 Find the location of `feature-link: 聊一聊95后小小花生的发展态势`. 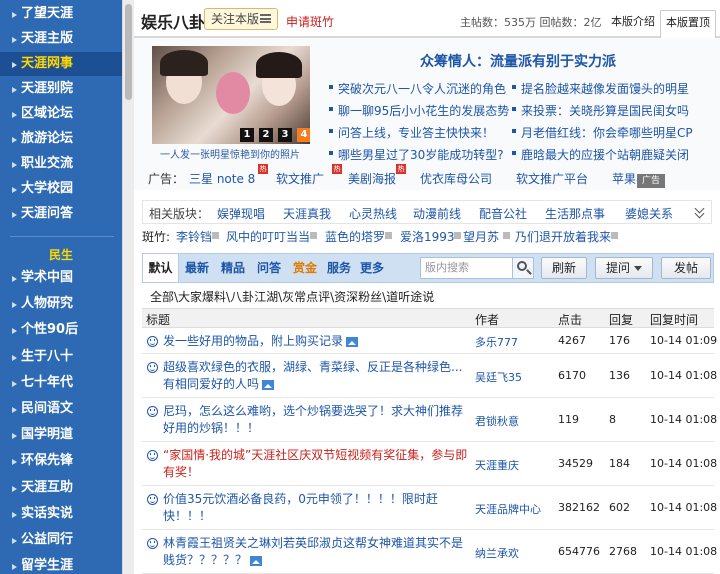

feature-link: 聊一聊95后小小花生的发展态势 is located at coordinates (419, 110).